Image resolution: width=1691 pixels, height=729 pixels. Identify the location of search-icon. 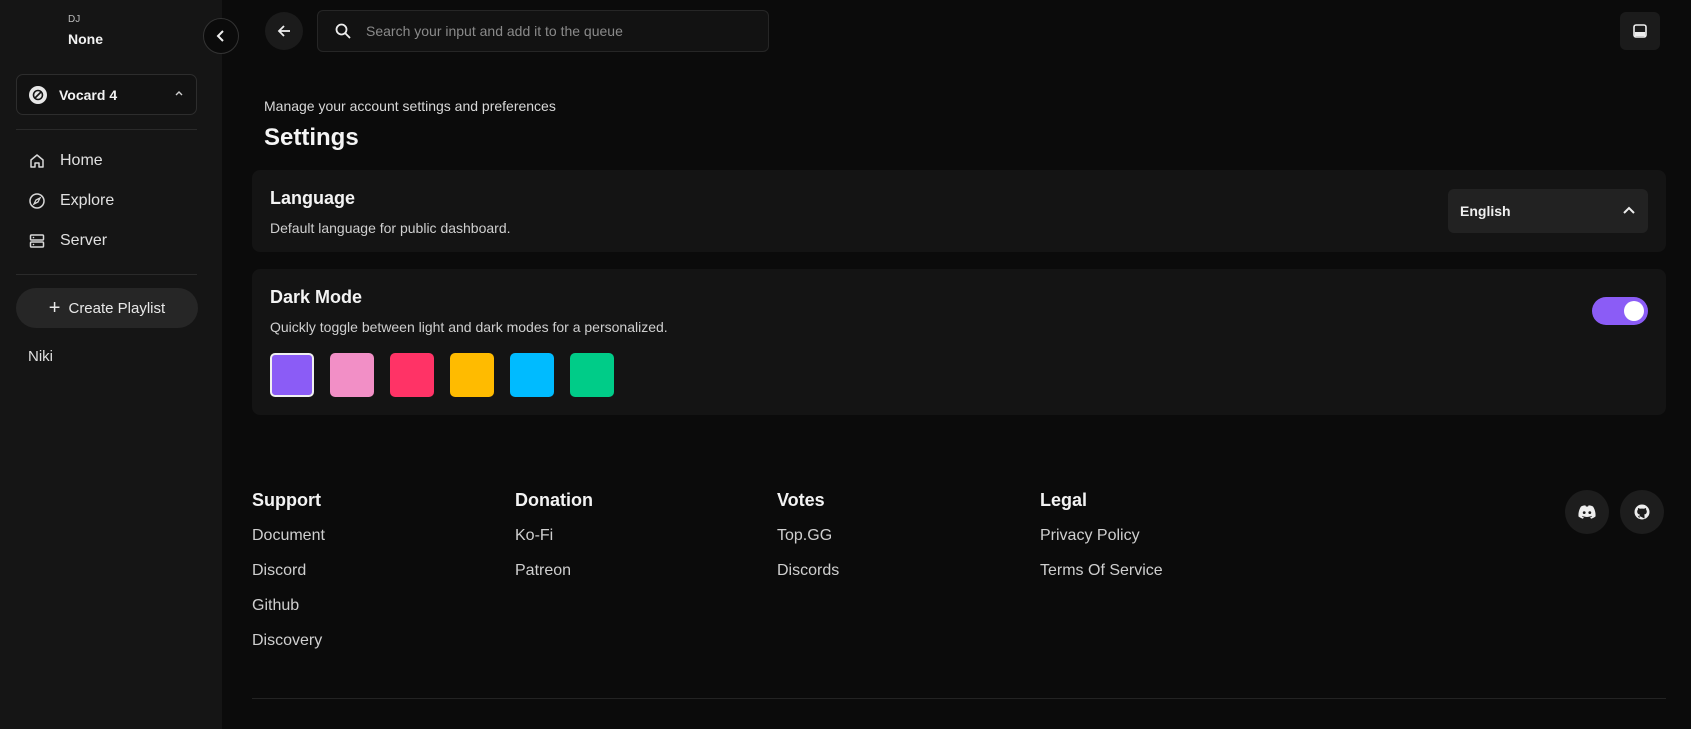
(343, 31).